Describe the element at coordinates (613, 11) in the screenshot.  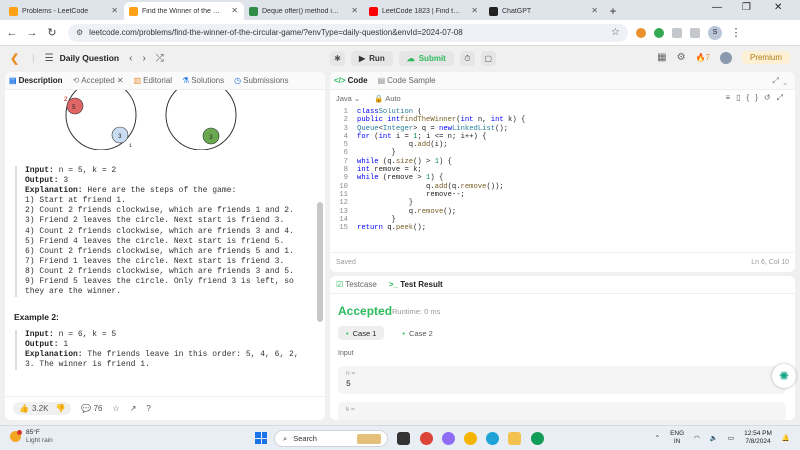
I see `new-tab-button: +` at that location.